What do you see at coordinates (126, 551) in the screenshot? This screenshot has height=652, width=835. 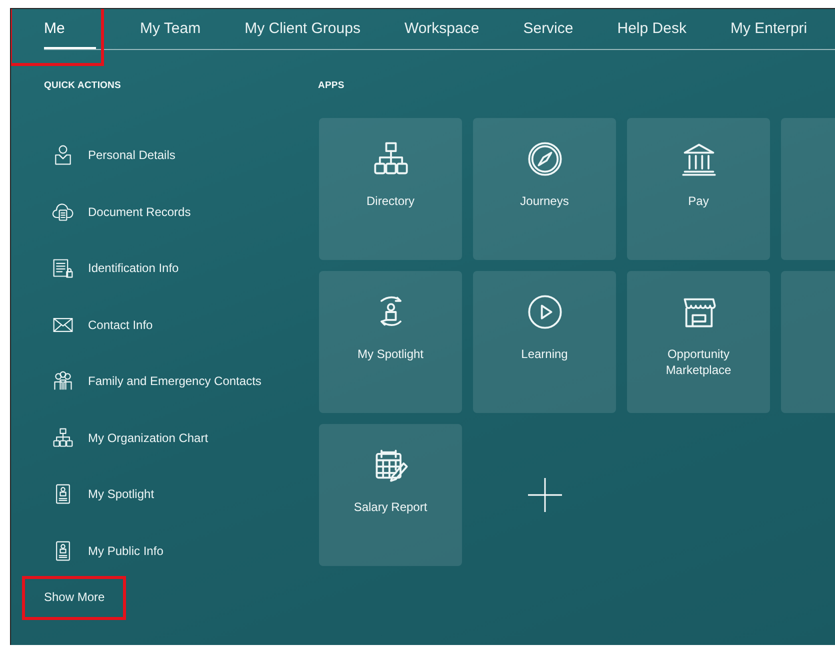 I see `quick-action-label: My Public Info` at bounding box center [126, 551].